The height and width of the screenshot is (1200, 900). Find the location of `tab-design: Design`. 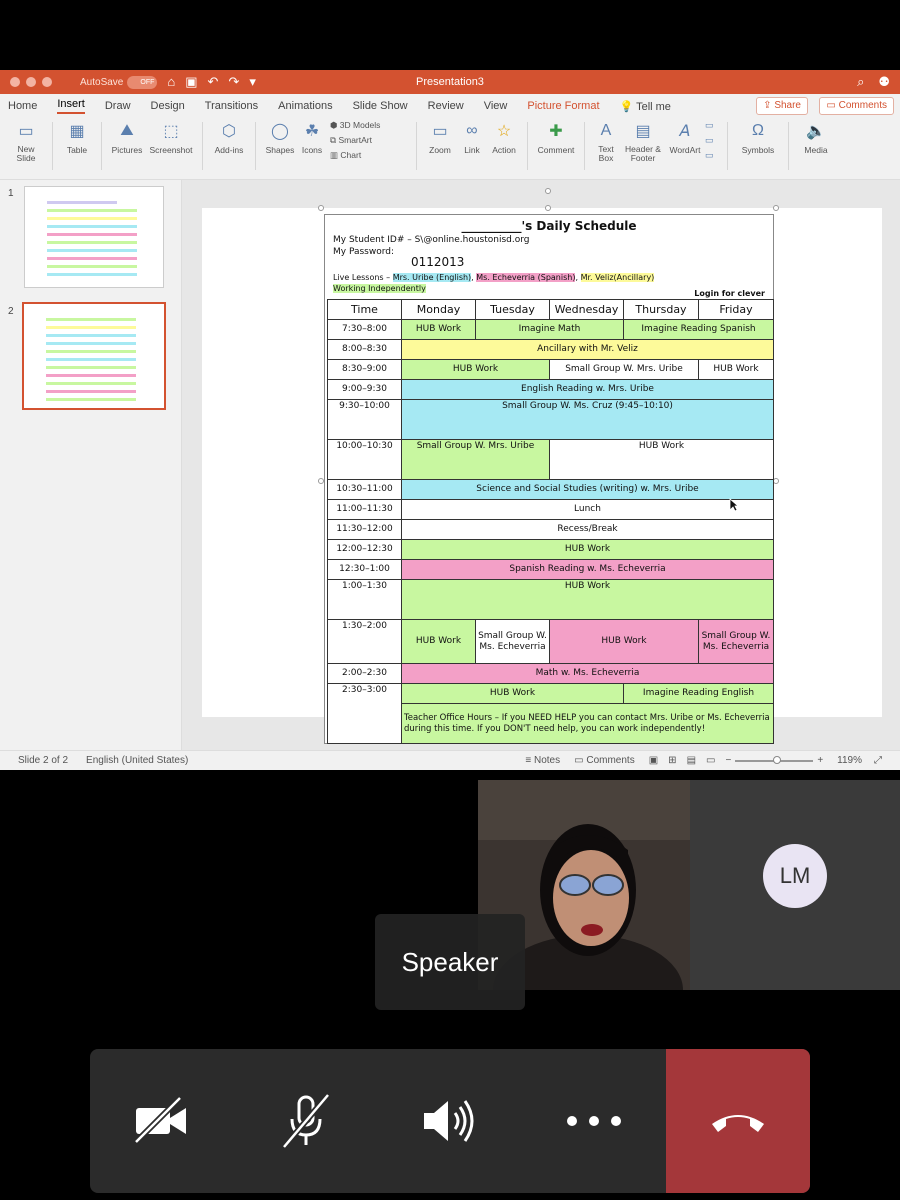

tab-design: Design is located at coordinates (168, 106).